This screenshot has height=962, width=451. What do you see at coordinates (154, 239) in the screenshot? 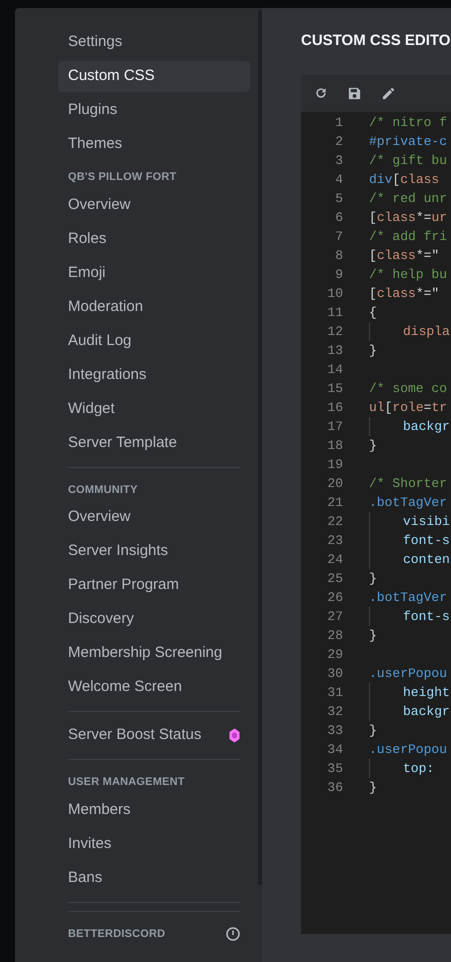
I see `sidebar-item: Roles` at bounding box center [154, 239].